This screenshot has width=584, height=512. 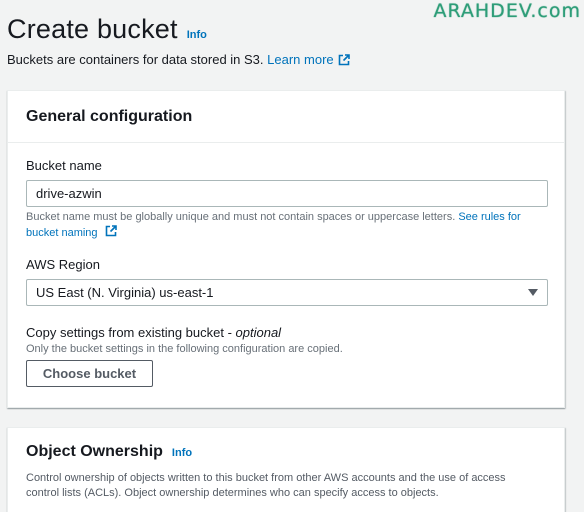 I want to click on watermark: ARAHDEV.com, so click(x=507, y=11).